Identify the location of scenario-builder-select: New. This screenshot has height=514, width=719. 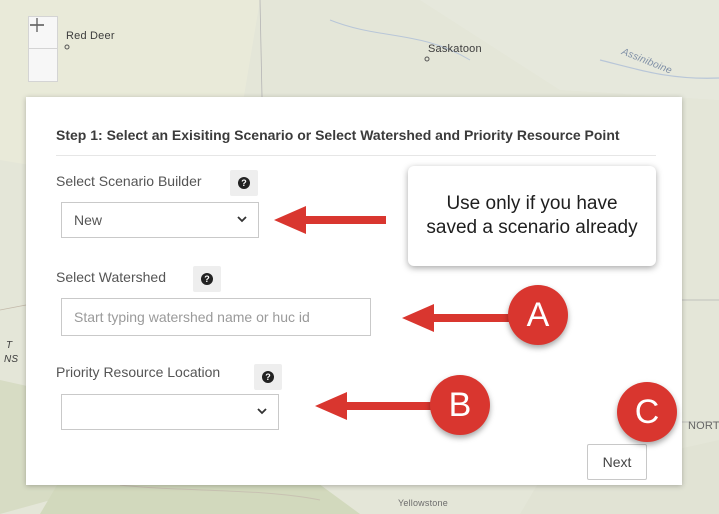
(160, 220).